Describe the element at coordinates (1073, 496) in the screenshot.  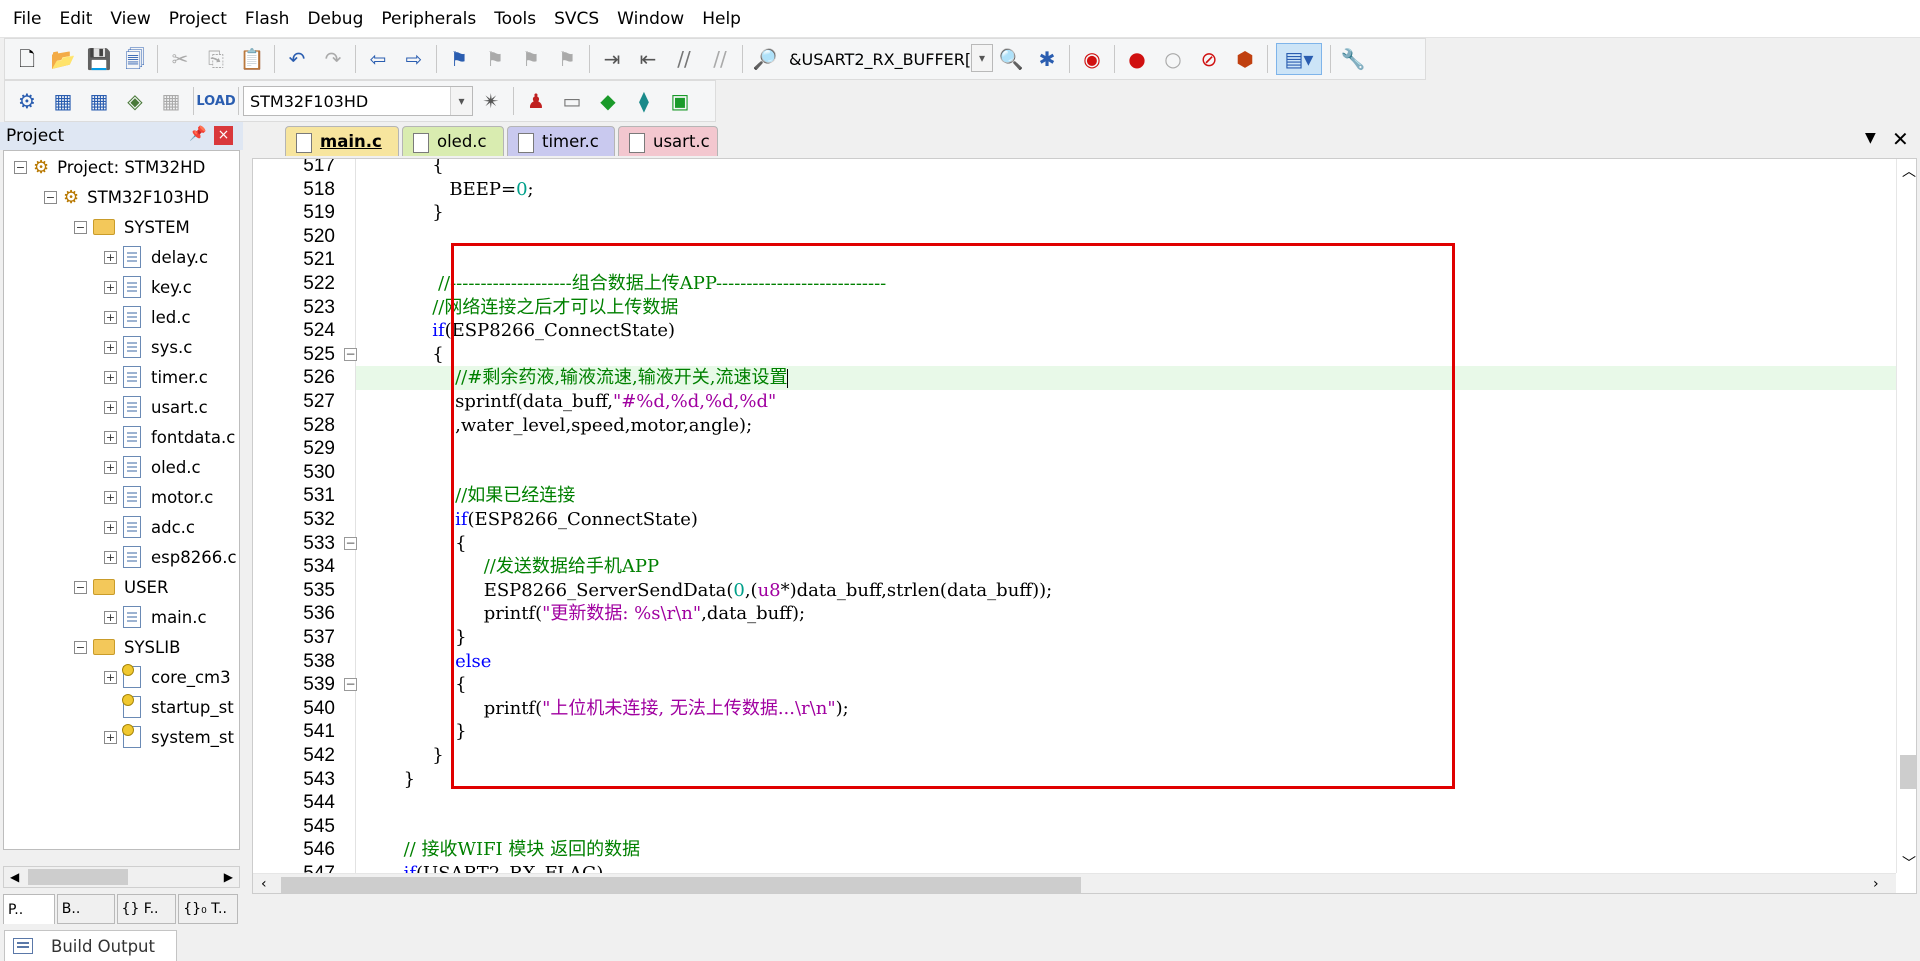
I see `code-line: 531 //如果已经连接` at that location.